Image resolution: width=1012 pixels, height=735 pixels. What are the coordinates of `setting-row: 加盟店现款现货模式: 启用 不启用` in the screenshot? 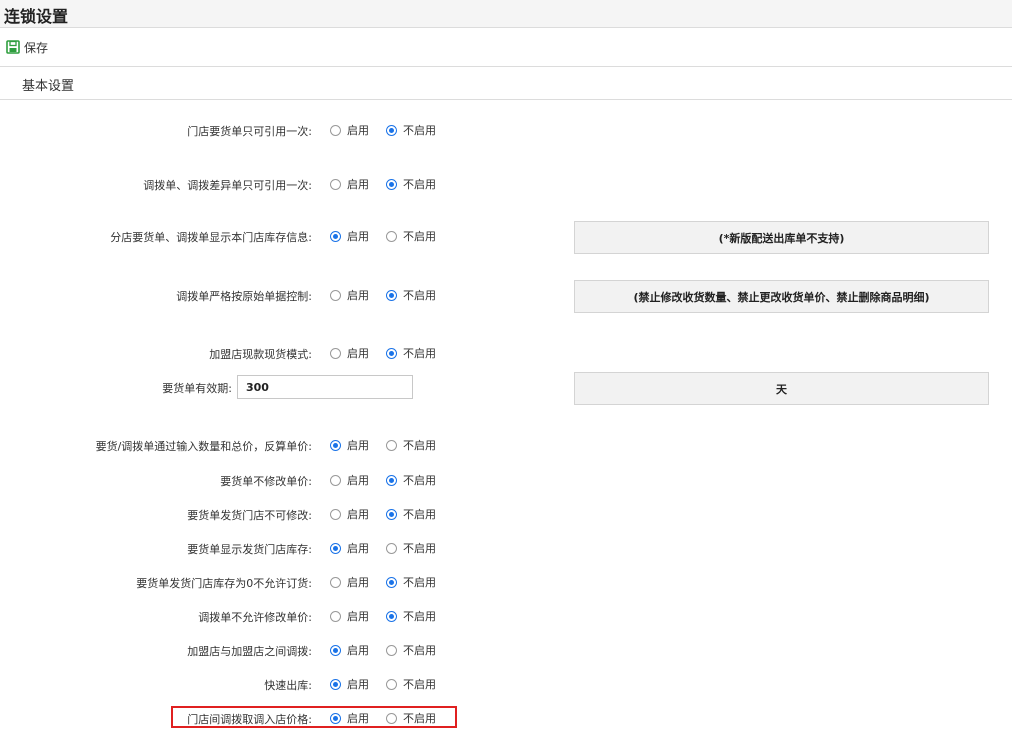 It's located at (240, 353).